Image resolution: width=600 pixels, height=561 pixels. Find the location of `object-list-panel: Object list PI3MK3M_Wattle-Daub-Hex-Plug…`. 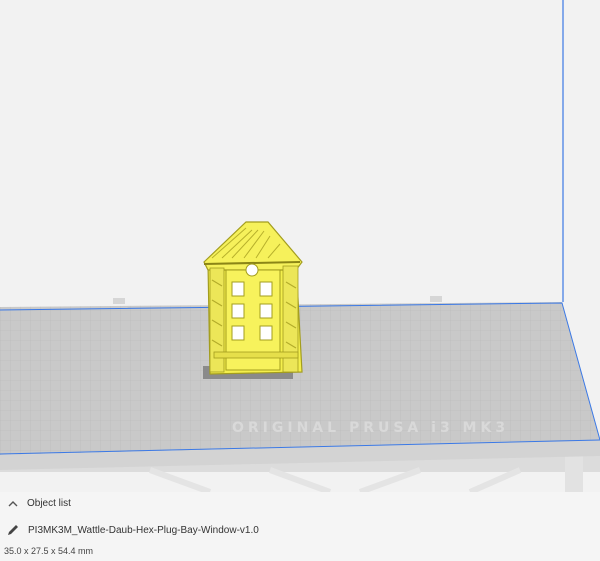

object-list-panel: Object list PI3MK3M_Wattle-Daub-Hex-Plug… is located at coordinates (300, 526).